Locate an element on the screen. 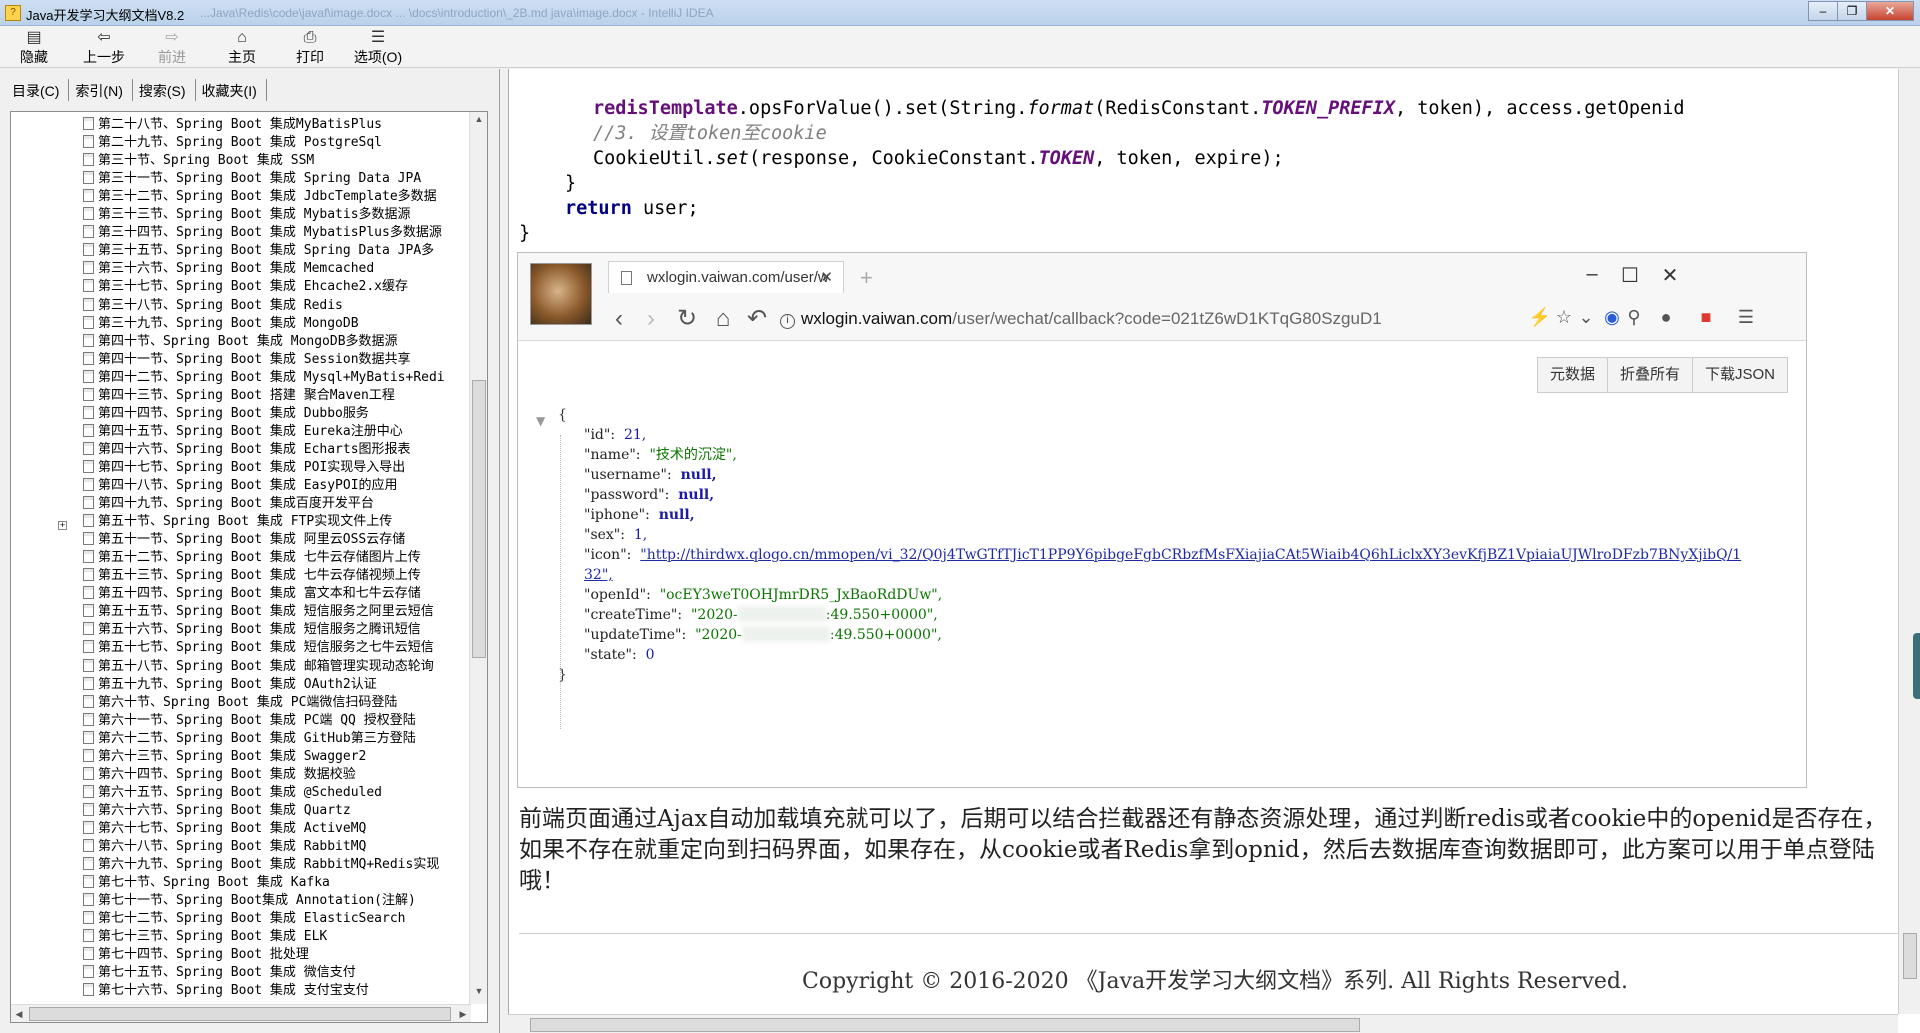 Image resolution: width=1920 pixels, height=1033 pixels. tree-hscroll-thumb is located at coordinates (240, 1014).